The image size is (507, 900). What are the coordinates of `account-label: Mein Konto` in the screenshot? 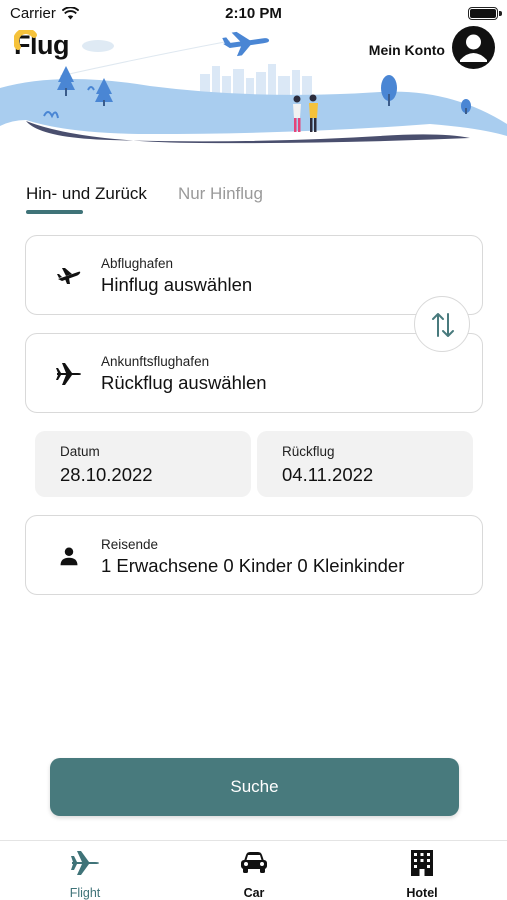 It's located at (407, 50).